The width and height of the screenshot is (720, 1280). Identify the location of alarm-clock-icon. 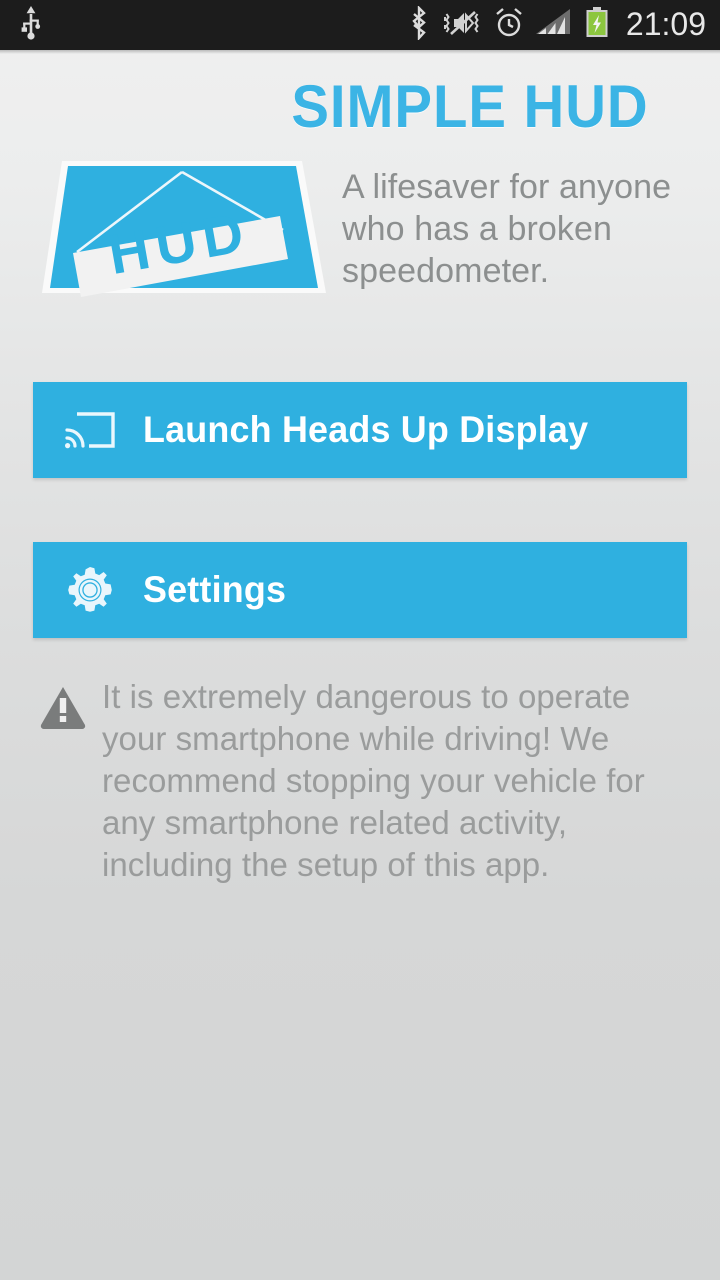
(509, 25).